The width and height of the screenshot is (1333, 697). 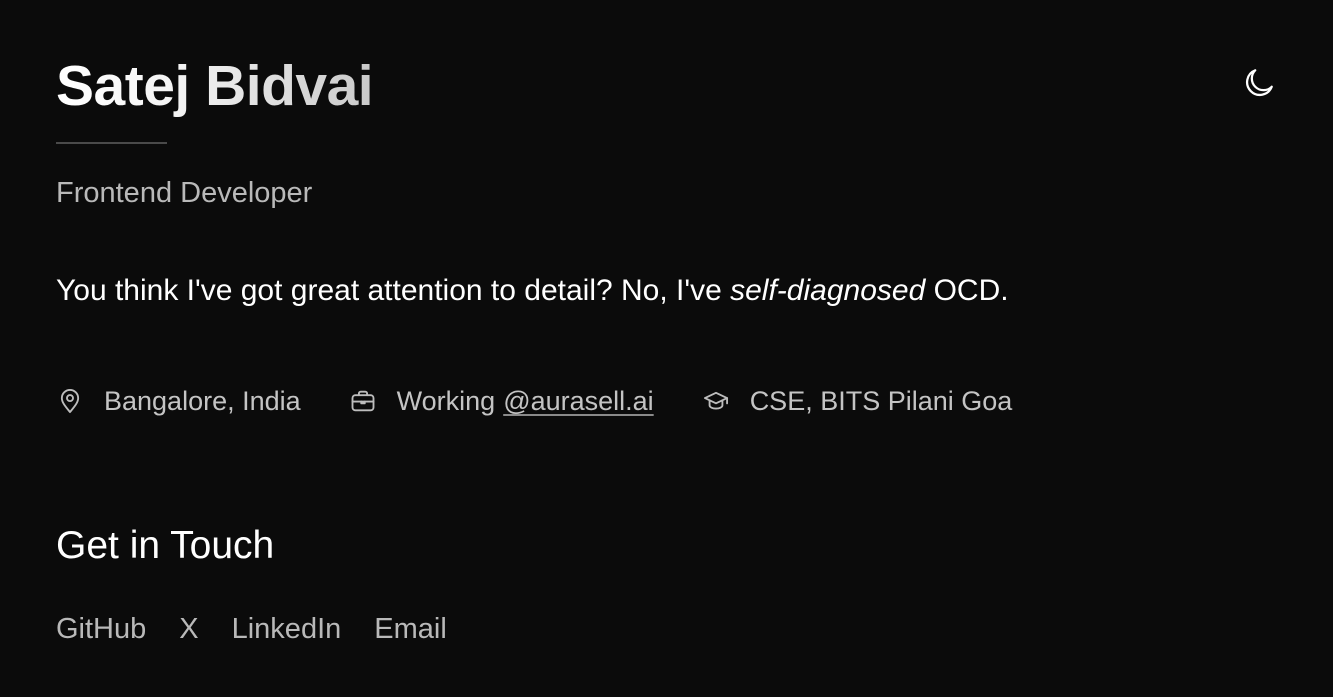 What do you see at coordinates (188, 629) in the screenshot?
I see `x-link: X` at bounding box center [188, 629].